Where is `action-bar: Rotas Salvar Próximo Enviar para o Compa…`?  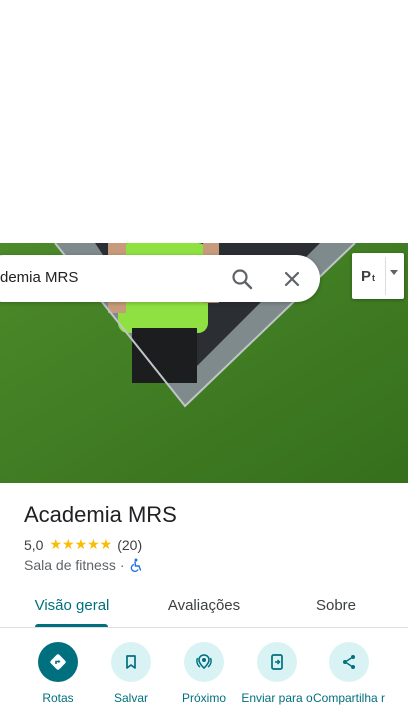
action-bar: Rotas Salvar Próximo Enviar para o Compa… is located at coordinates (204, 683).